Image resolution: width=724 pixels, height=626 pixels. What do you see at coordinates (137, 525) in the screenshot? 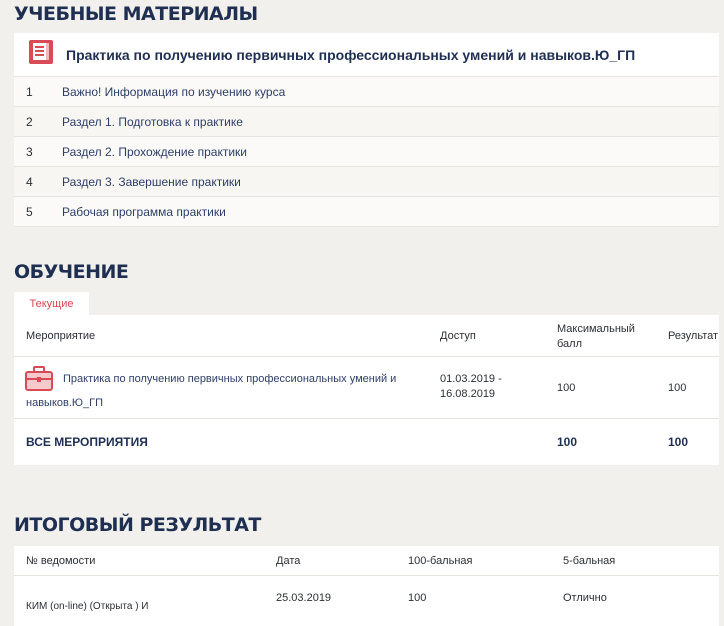
I see `final-title: ИТОГОВЫЙ РЕЗУЛЬТАТ` at bounding box center [137, 525].